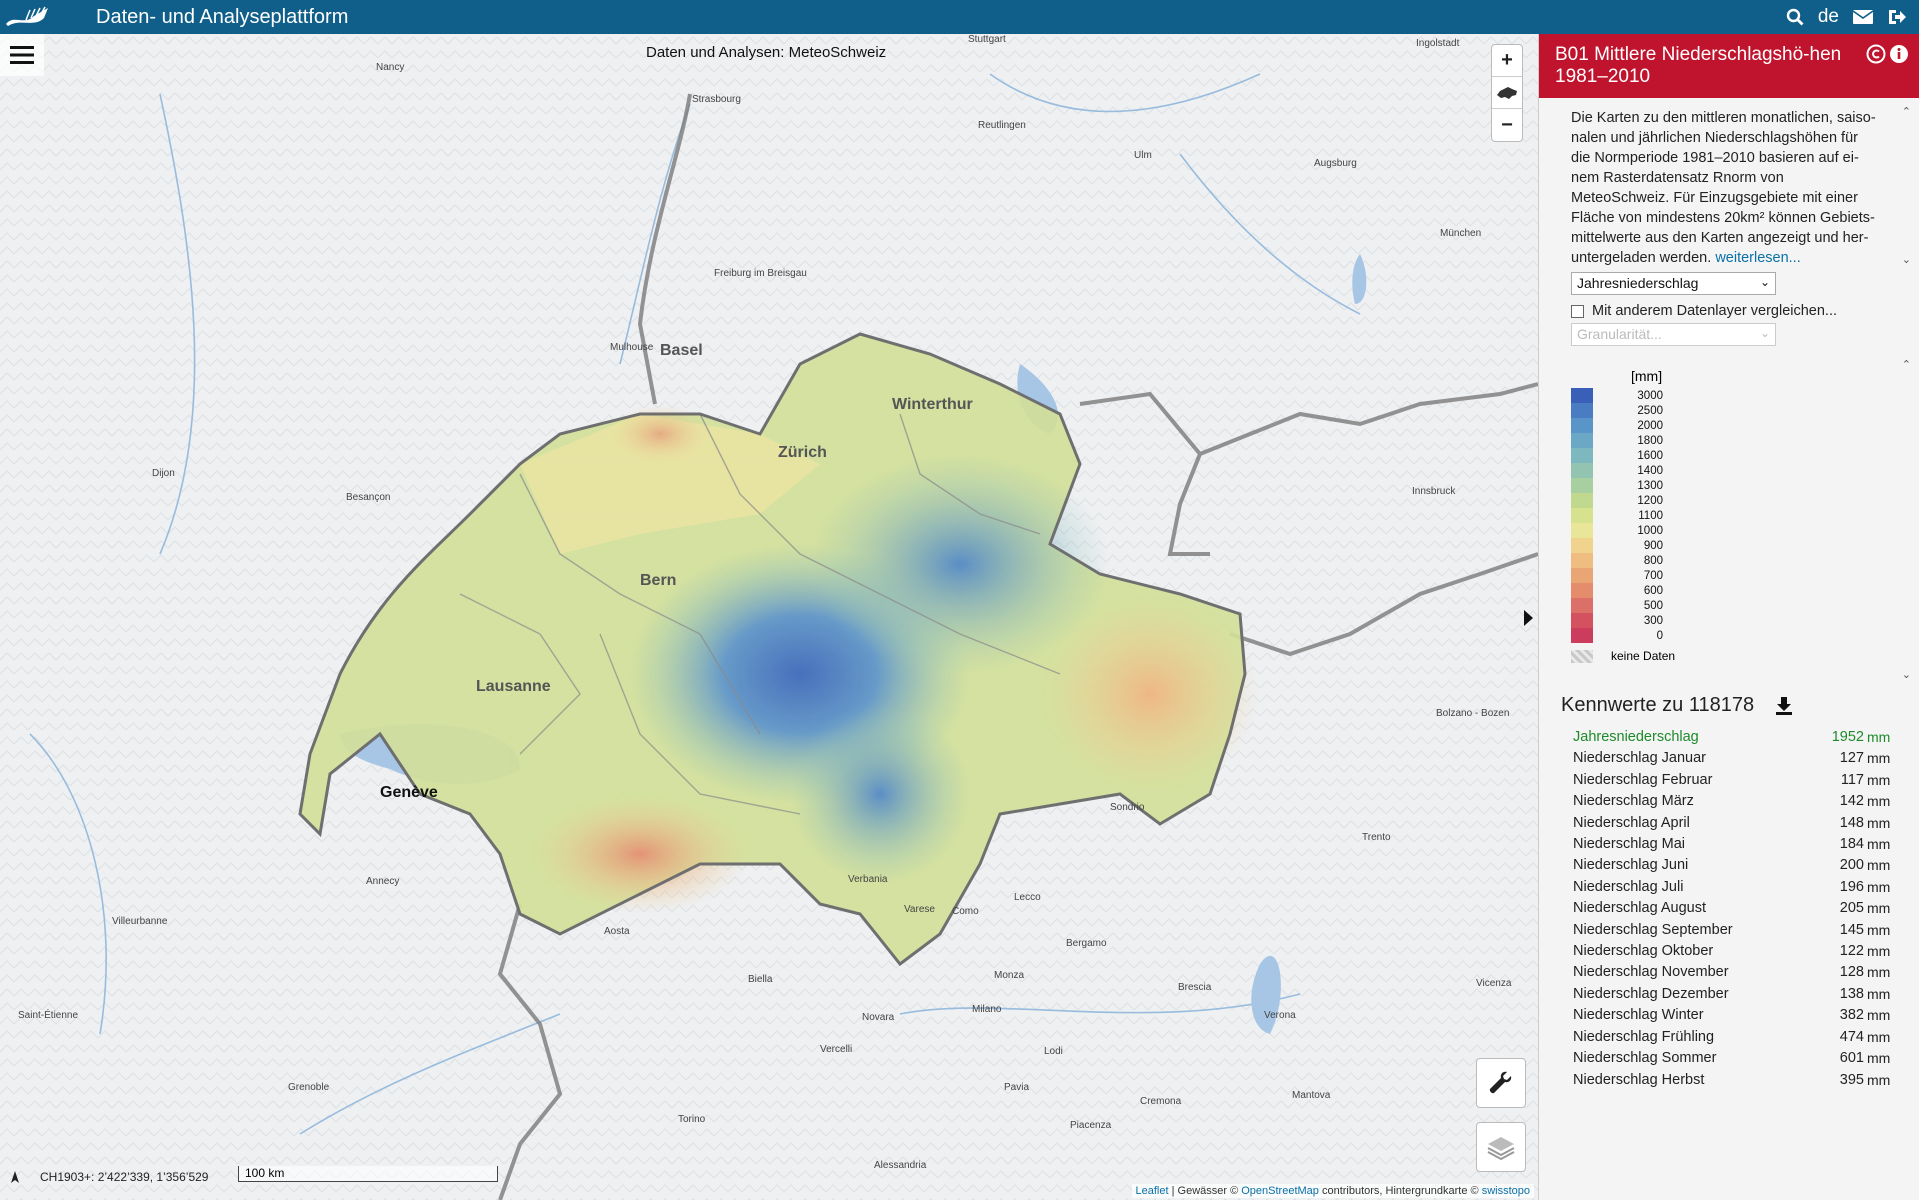 This screenshot has width=1919, height=1200. I want to click on kennwerte-row: Niederschlag Januar 127 mm, so click(1732, 758).